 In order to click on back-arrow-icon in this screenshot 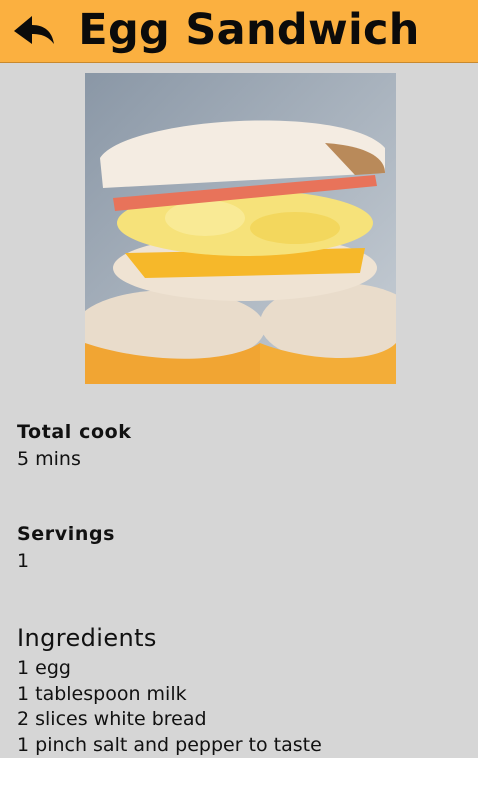, I will do `click(34, 30)`.